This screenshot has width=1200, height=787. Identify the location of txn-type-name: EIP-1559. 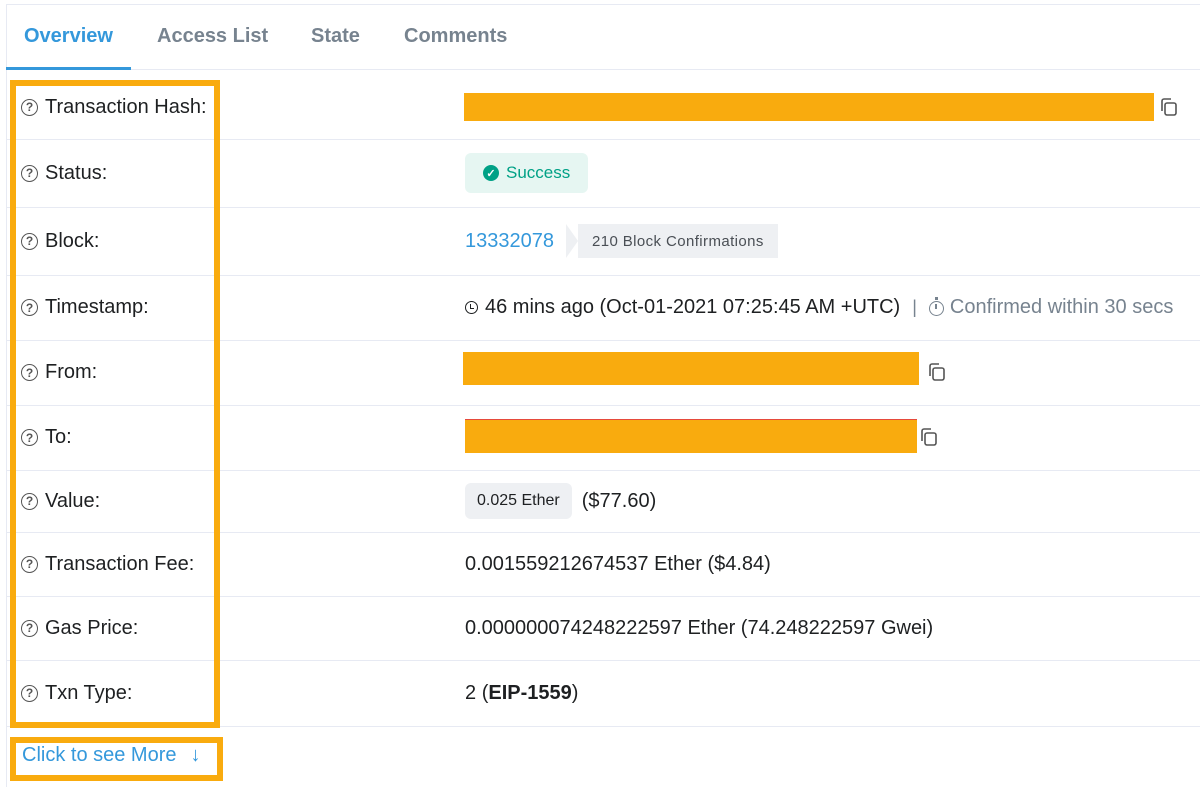
(530, 692).